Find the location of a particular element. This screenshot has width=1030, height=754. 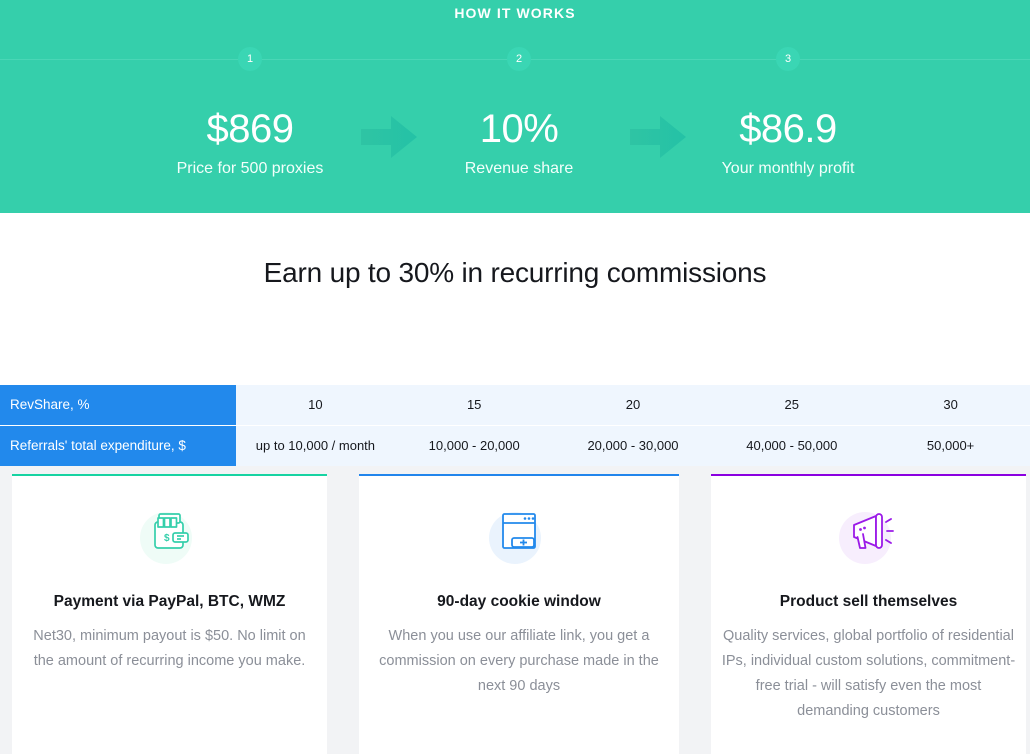

card-title: 90-day cookie window is located at coordinates (519, 601).